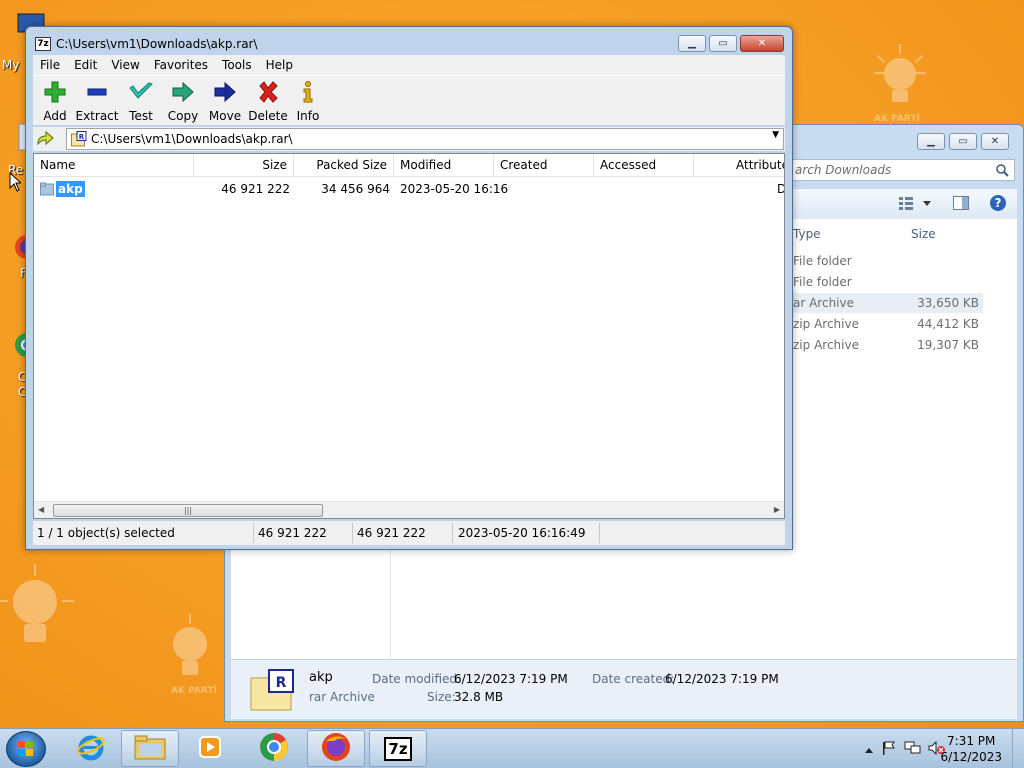 This screenshot has width=1024, height=768. I want to click on date-created-label: Date created:, so click(633, 679).